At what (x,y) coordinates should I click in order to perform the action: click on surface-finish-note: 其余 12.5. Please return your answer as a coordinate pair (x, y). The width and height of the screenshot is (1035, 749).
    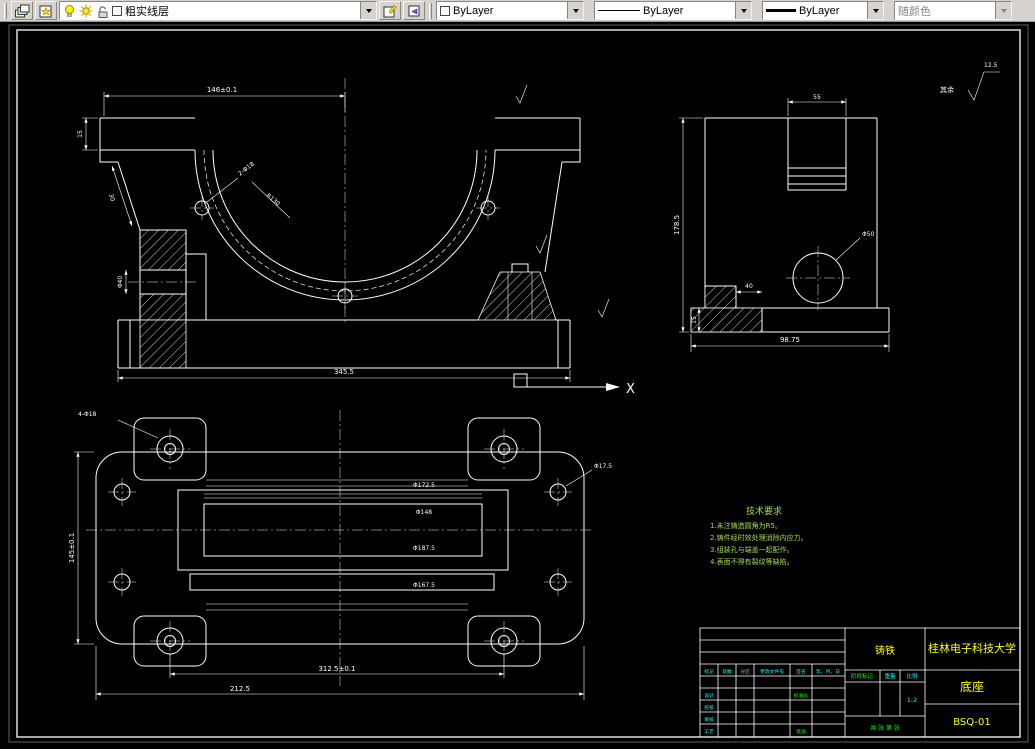
    Looking at the image, I should click on (970, 81).